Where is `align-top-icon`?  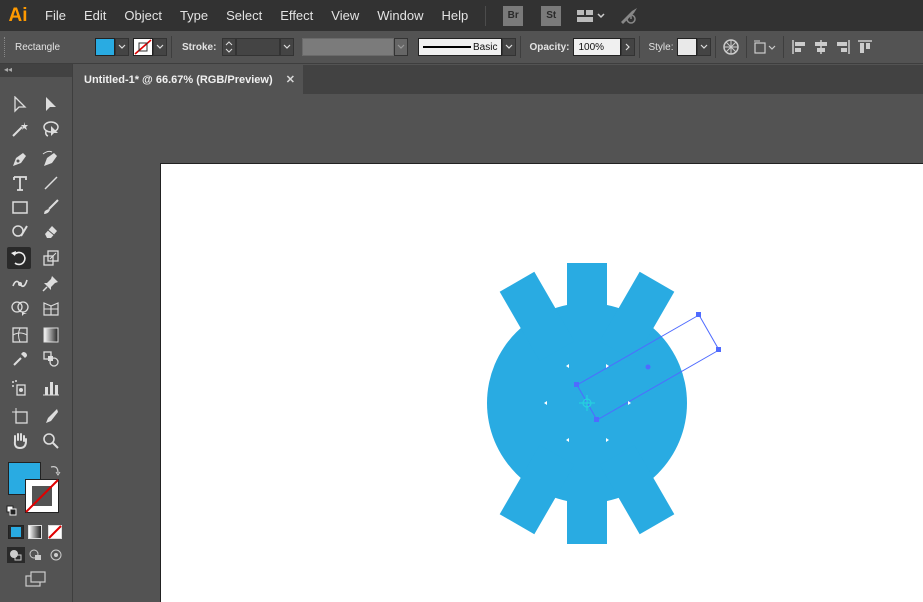
align-top-icon is located at coordinates (865, 46).